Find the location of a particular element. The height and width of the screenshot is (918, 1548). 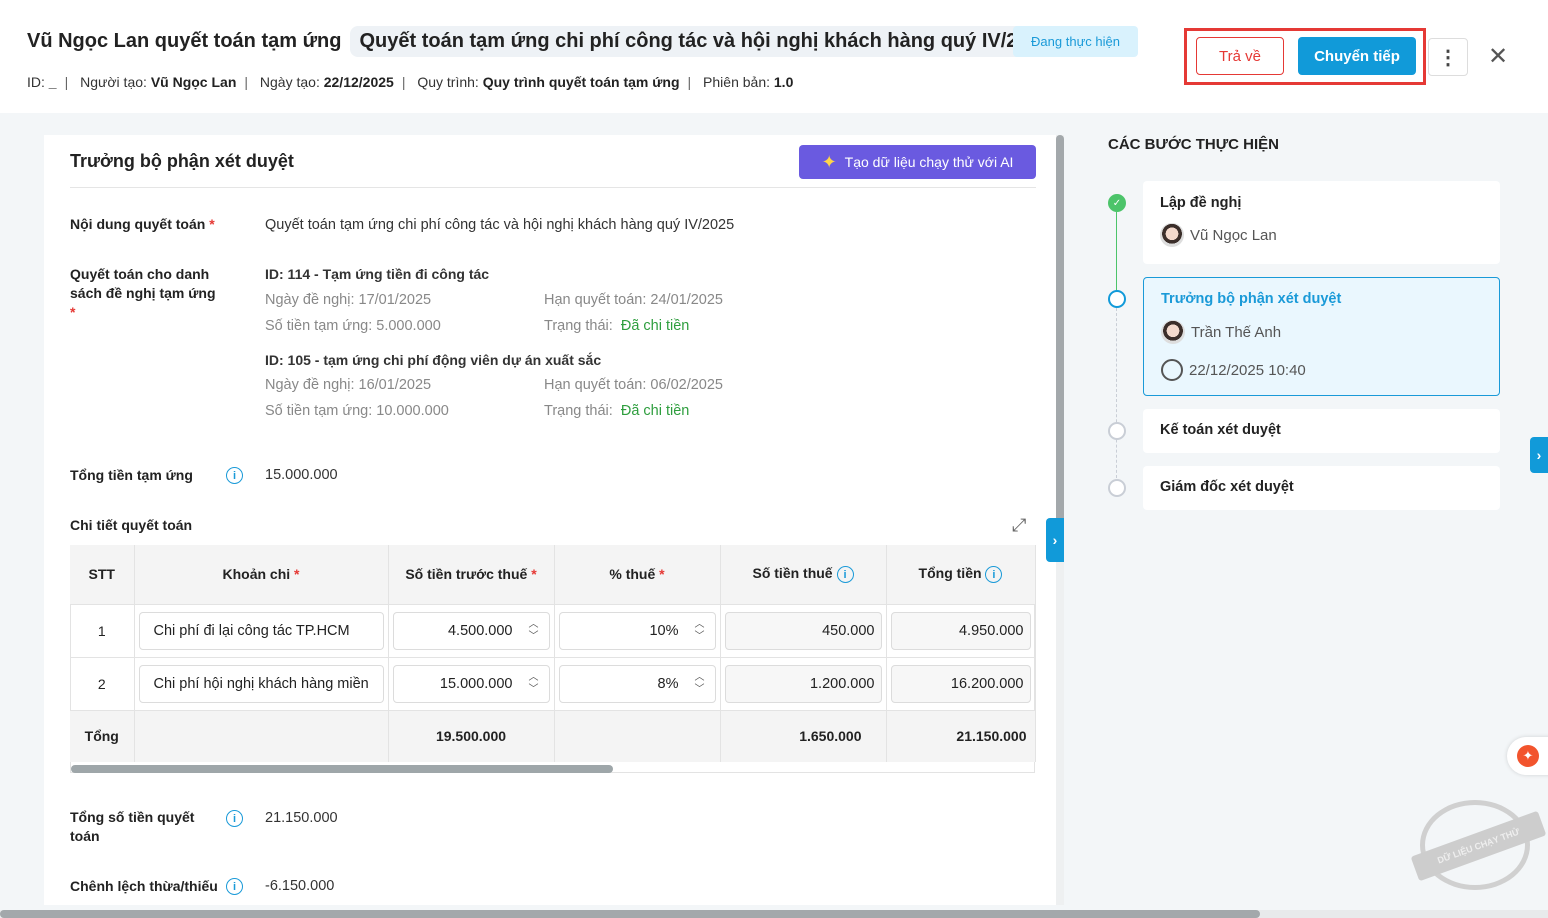

tax-value: 450.000 is located at coordinates (803, 630).